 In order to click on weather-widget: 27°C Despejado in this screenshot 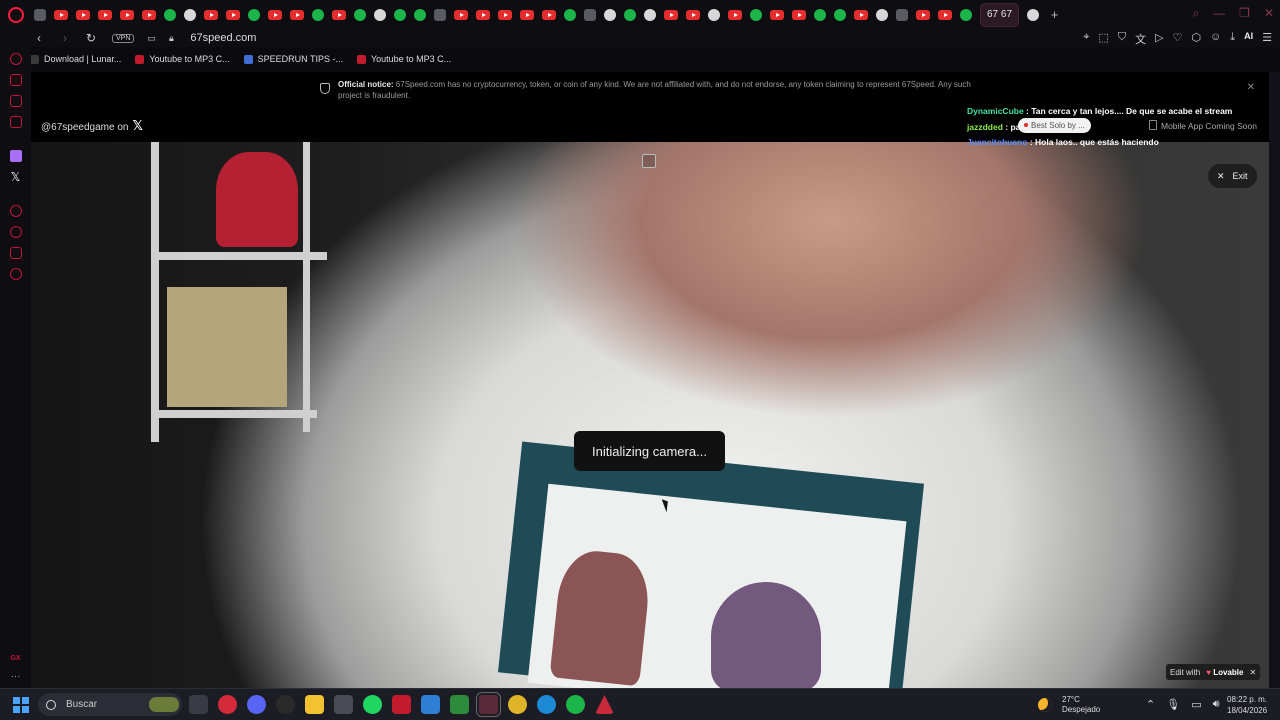, I will do `click(1069, 705)`.